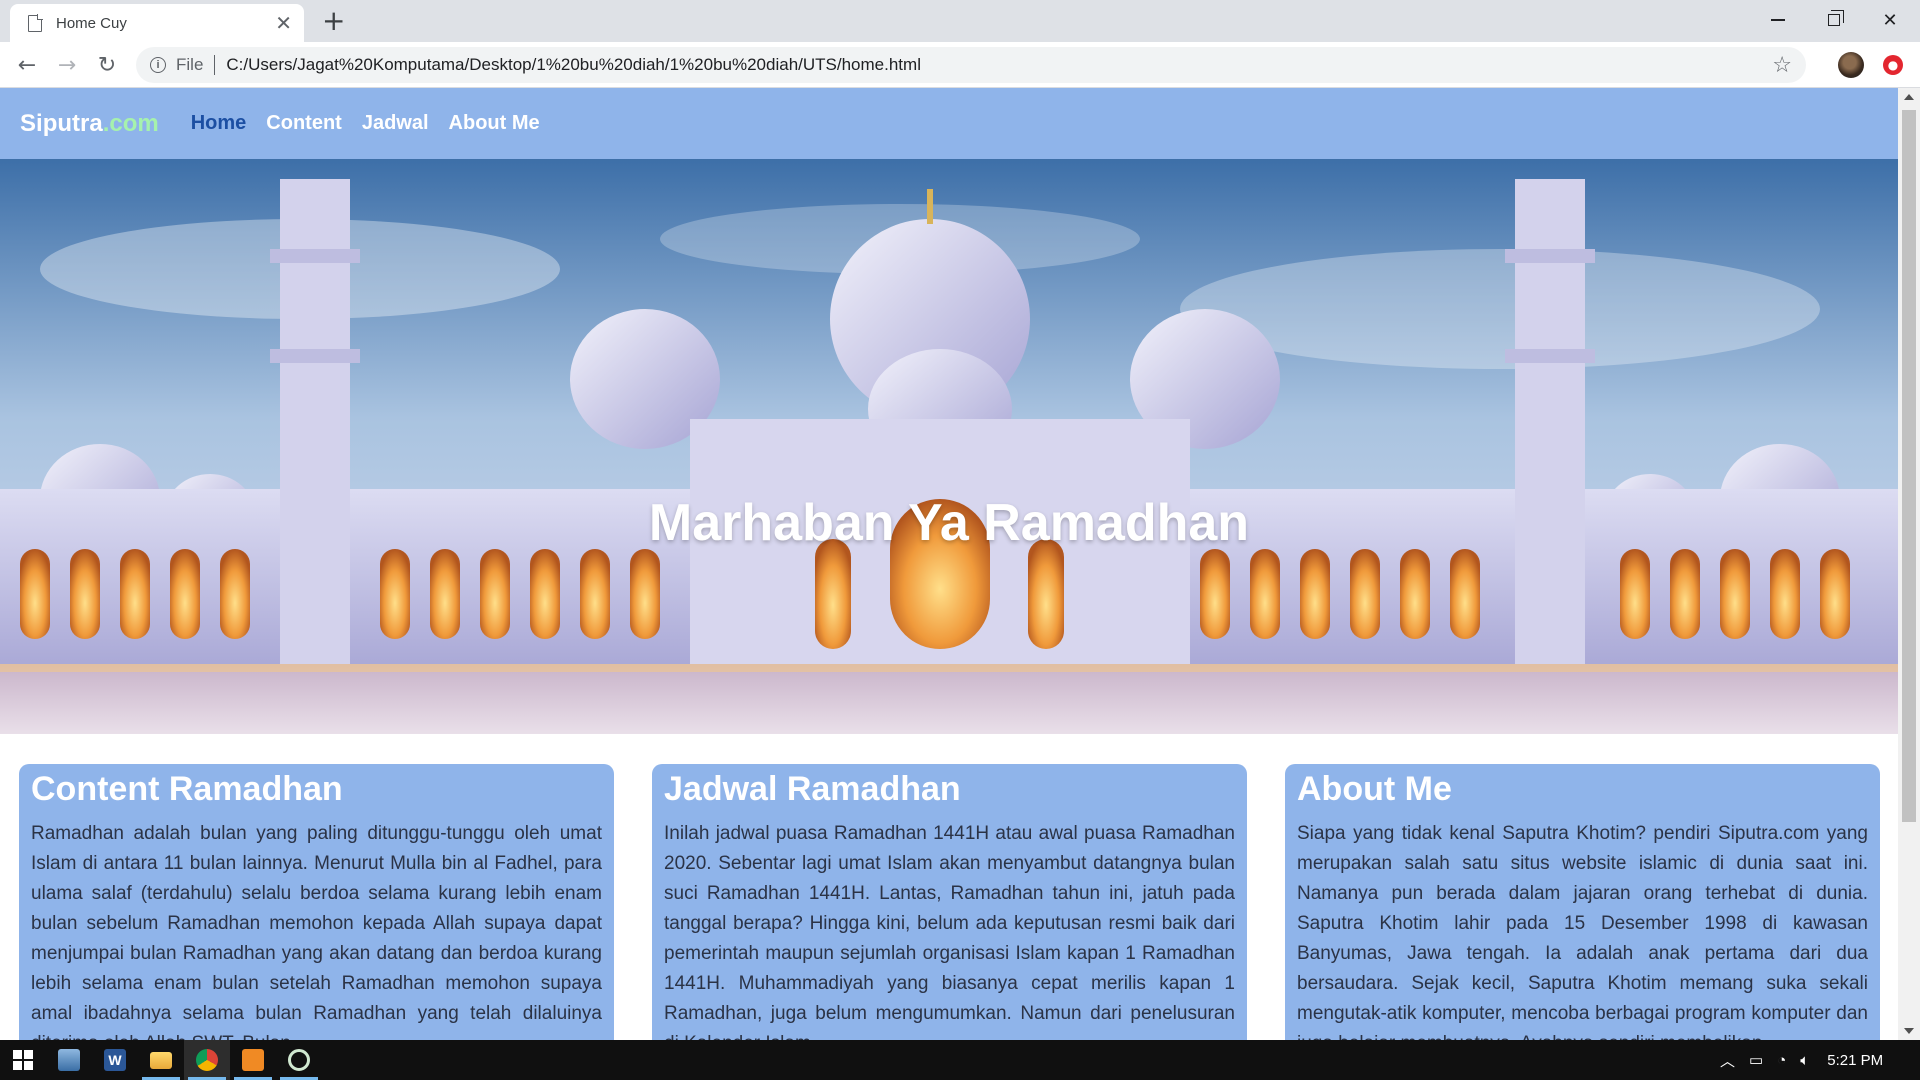  I want to click on extension-icon: ●, so click(1893, 65).